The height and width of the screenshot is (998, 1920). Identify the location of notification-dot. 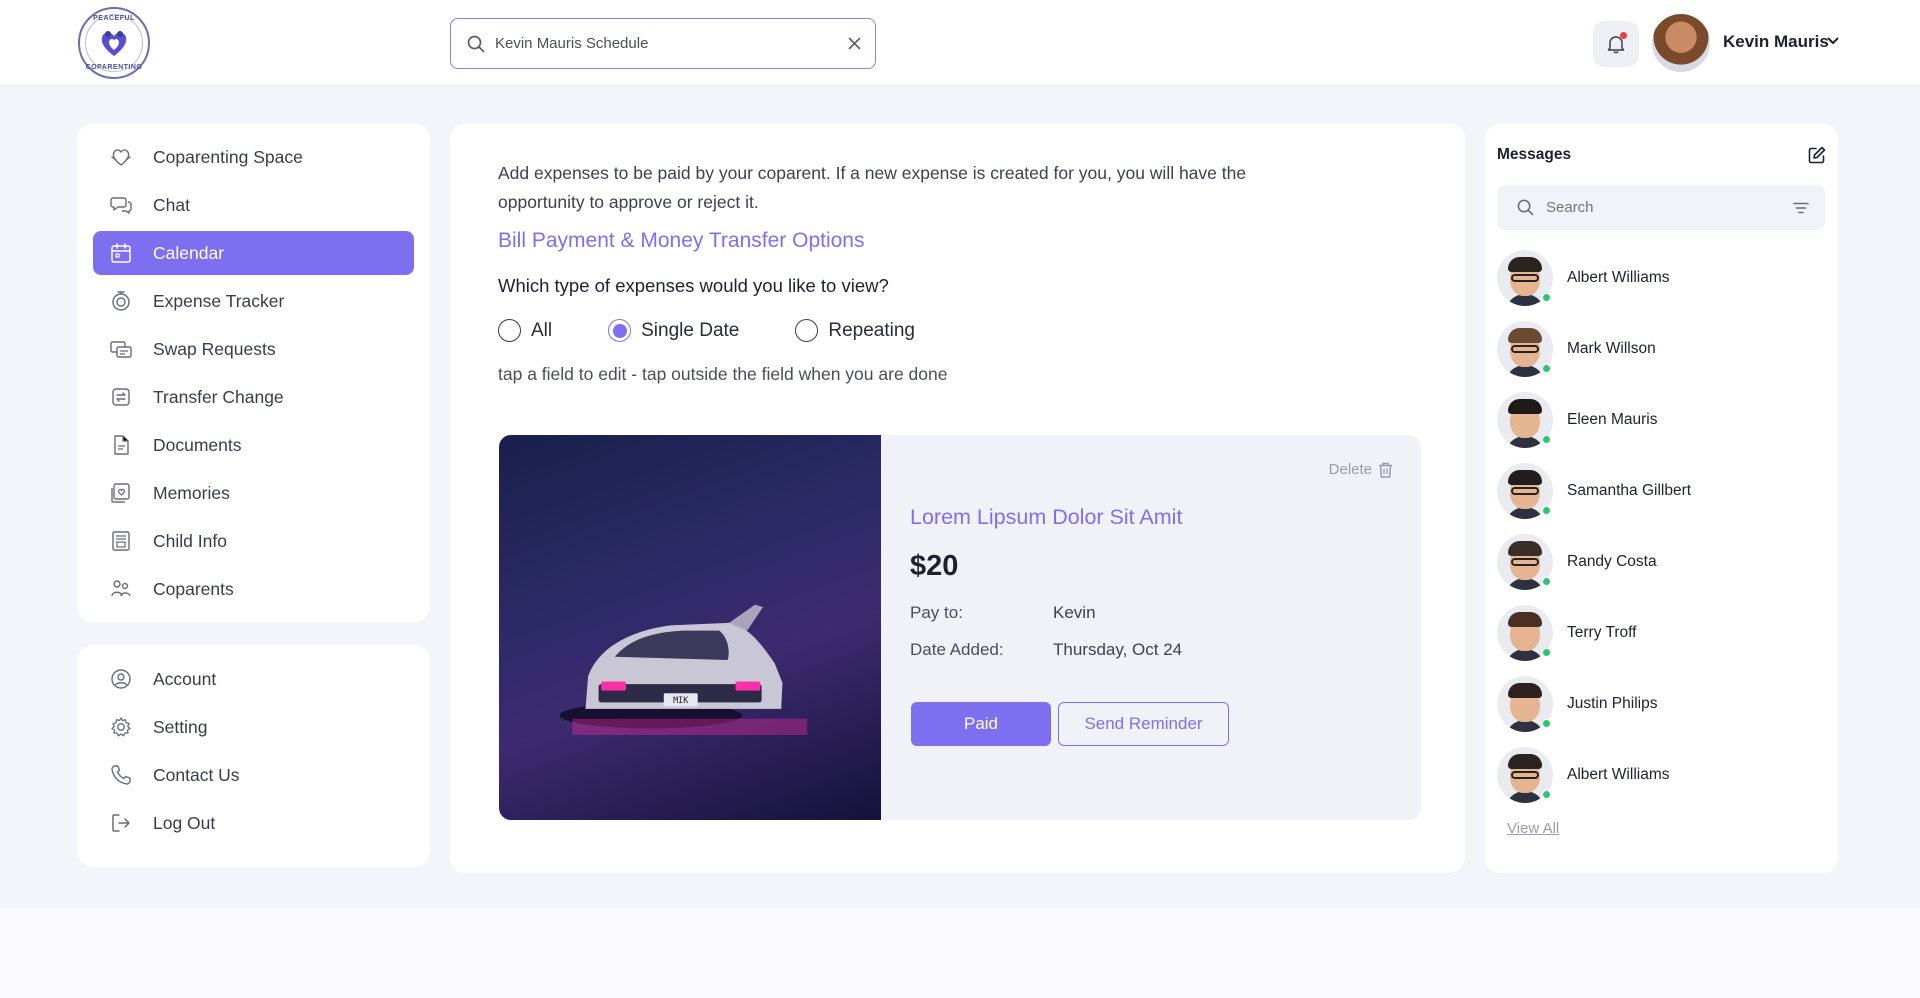
(1623, 35).